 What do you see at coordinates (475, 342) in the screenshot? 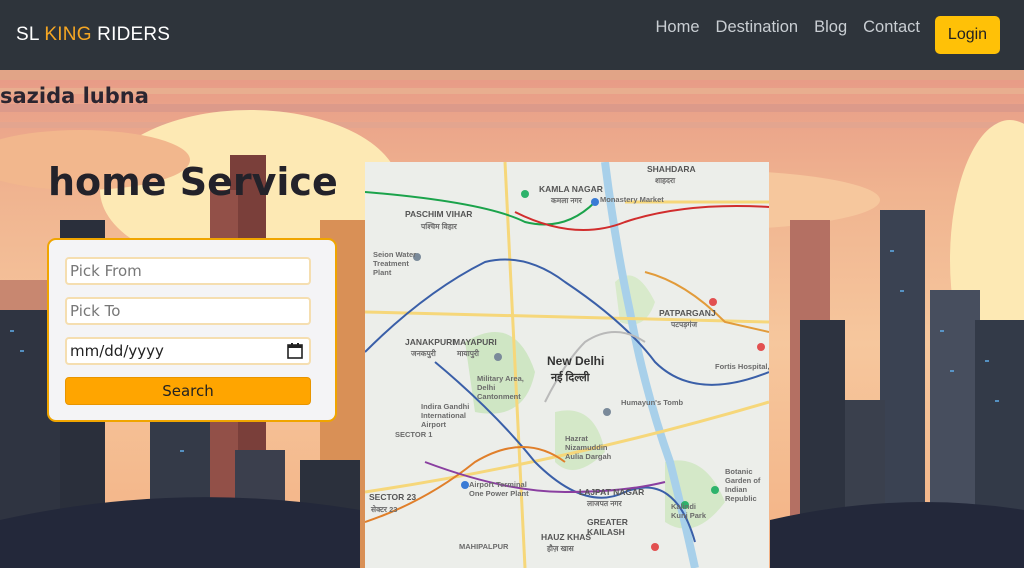
I see `map-label-mayapuri: MAYAPURI` at bounding box center [475, 342].